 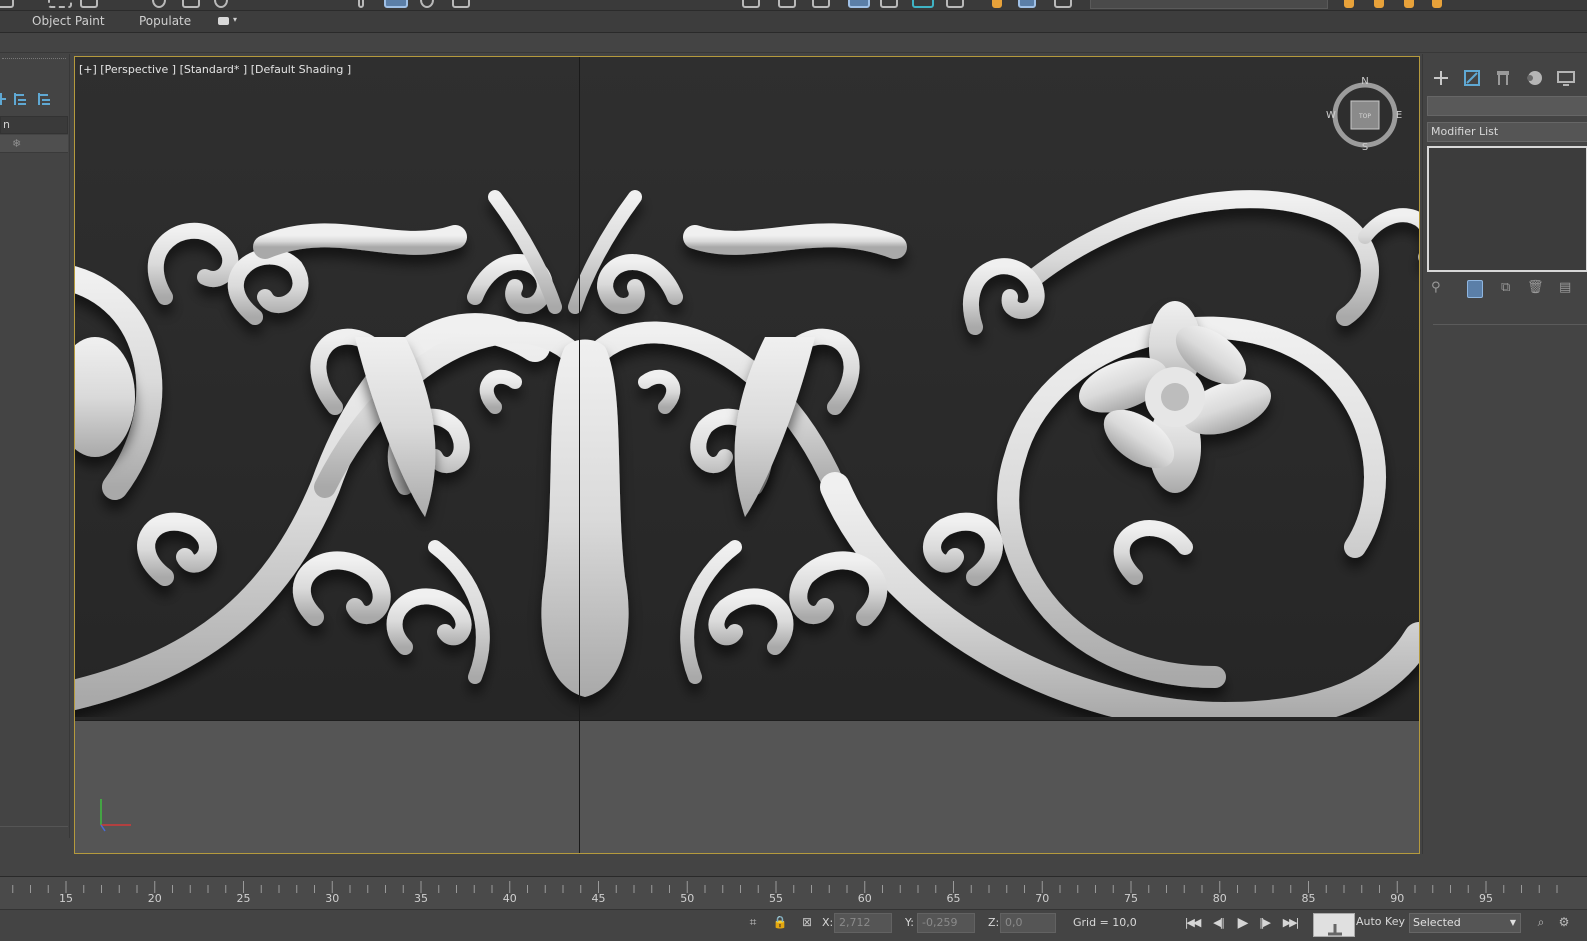 What do you see at coordinates (34, 125) in the screenshot?
I see `column-header-name: n` at bounding box center [34, 125].